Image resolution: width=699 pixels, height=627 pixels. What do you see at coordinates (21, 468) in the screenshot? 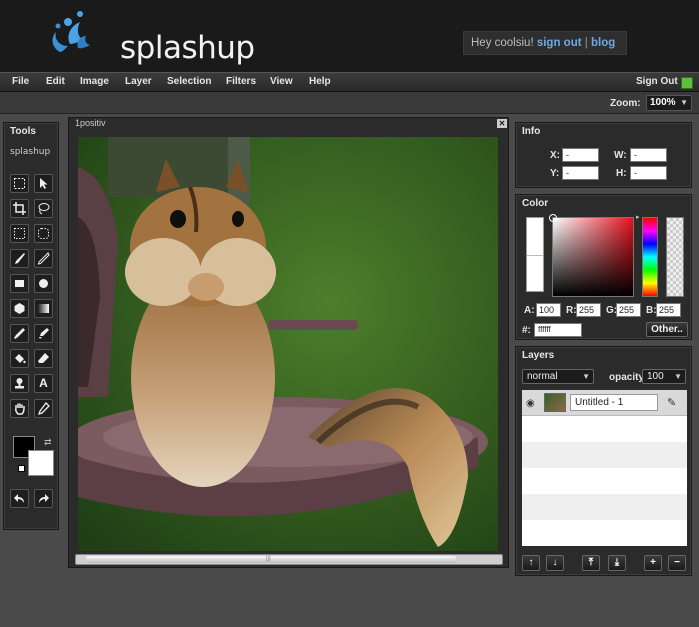
I see `reset-colors-icon` at bounding box center [21, 468].